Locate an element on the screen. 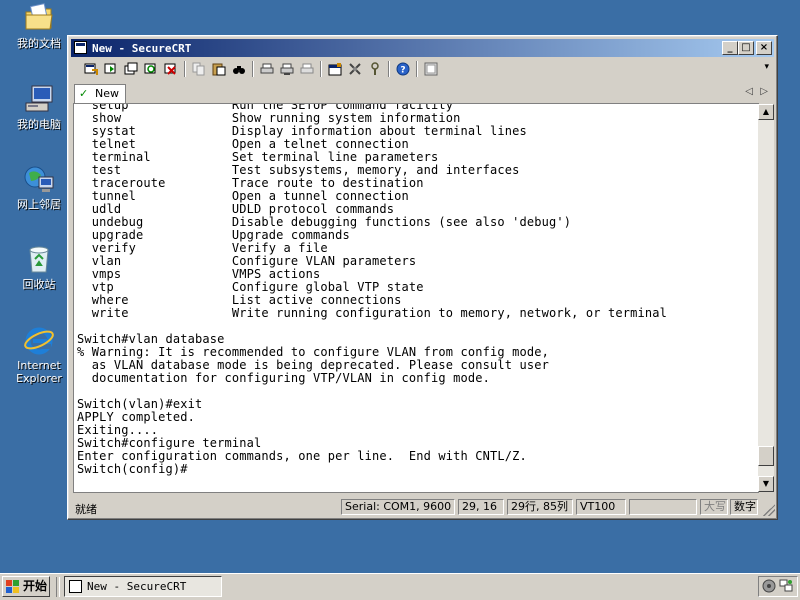  disconnect-icon is located at coordinates (170, 69).